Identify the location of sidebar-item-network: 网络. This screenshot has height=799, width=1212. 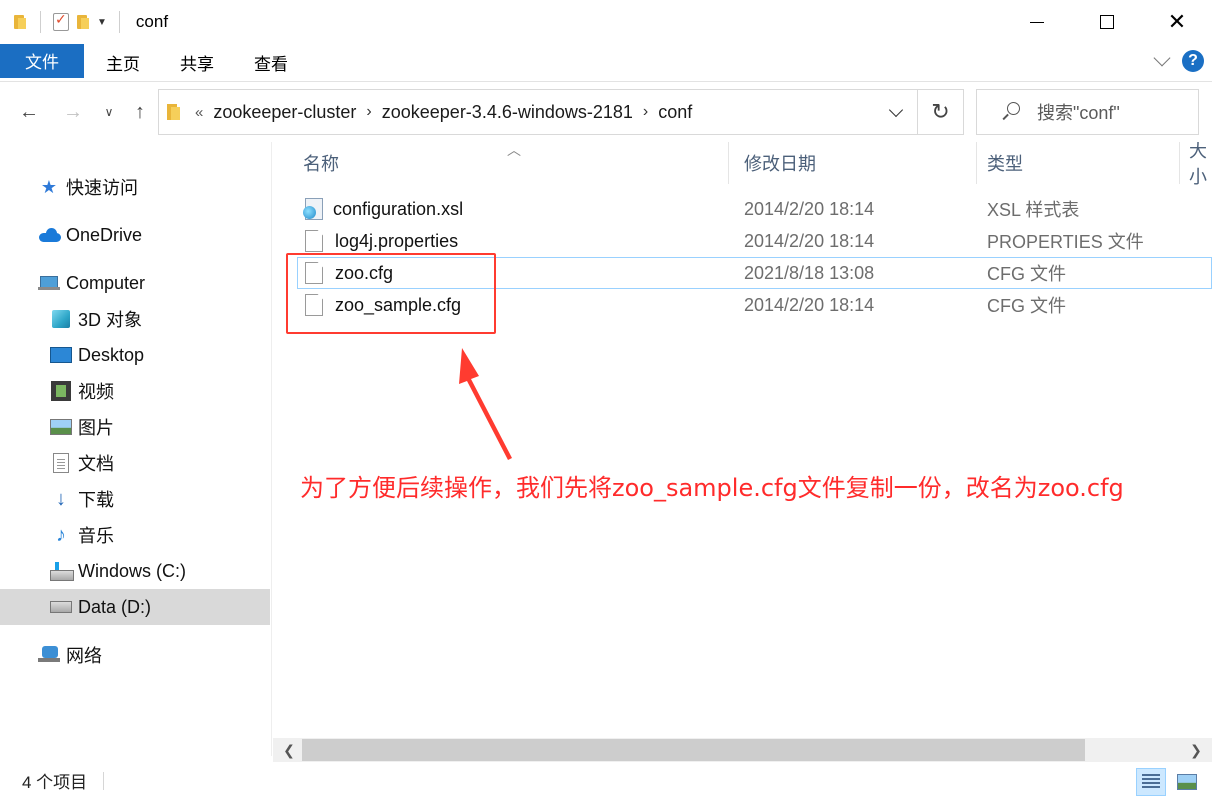
(135, 655).